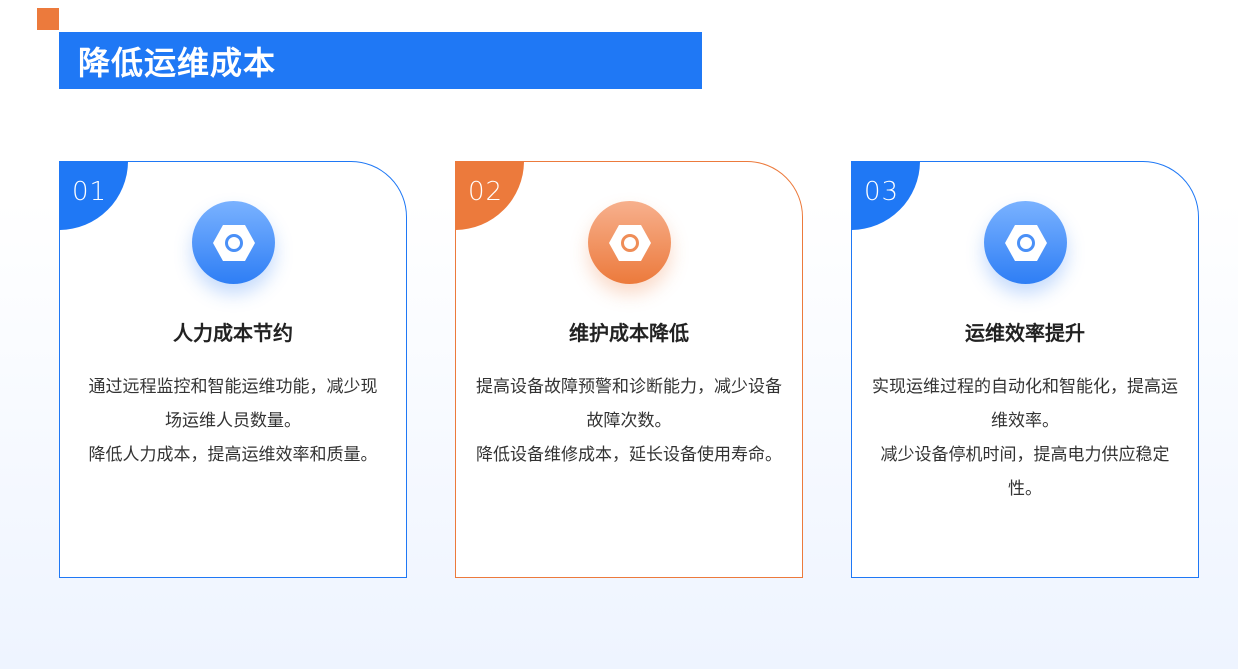 Image resolution: width=1238 pixels, height=669 pixels. I want to click on card-description-line: 通过远程监控和智能运维功能，减少现场运维人员数量。, so click(233, 404).